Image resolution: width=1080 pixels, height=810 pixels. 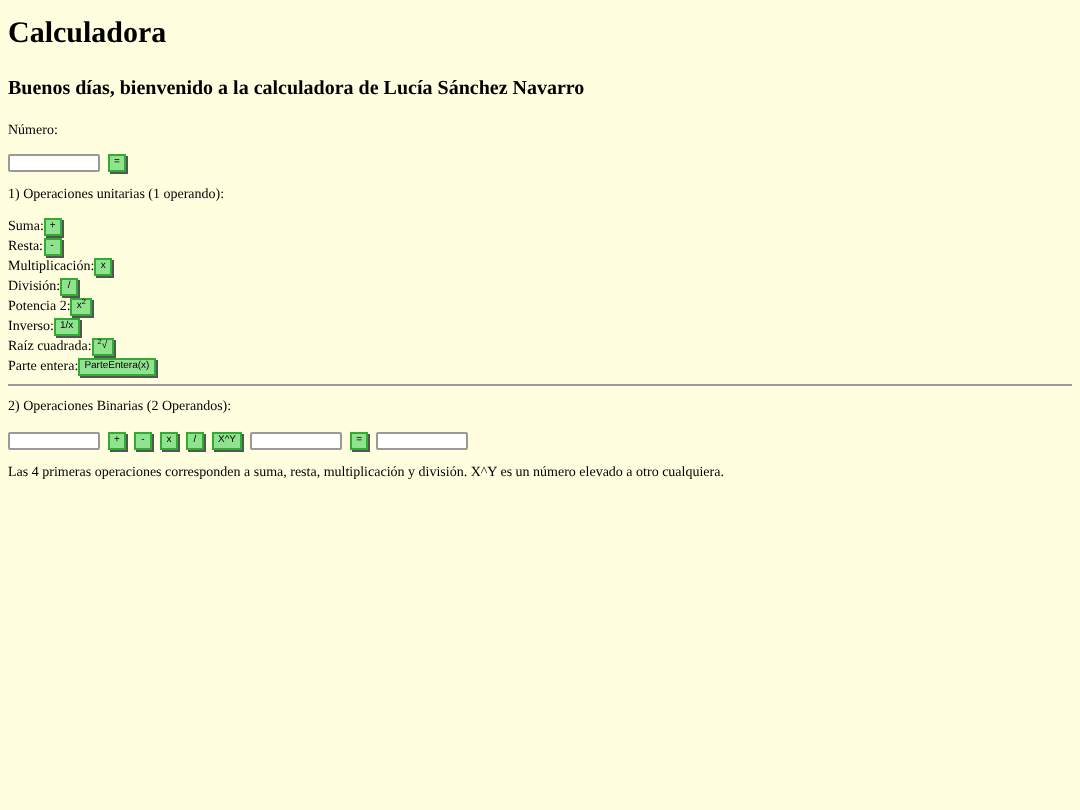 What do you see at coordinates (297, 88) in the screenshot?
I see `greeting-heading: Buenos días, bienvenido a la calculadora de Lucía Sánchez Navarro` at bounding box center [297, 88].